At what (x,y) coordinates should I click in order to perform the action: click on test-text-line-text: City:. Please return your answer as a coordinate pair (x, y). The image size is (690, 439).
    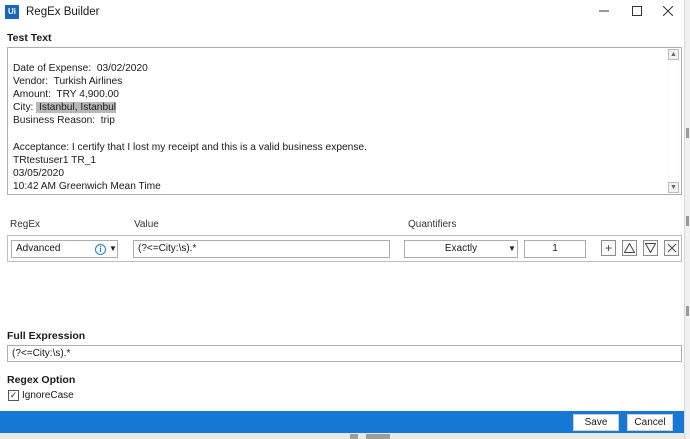
    Looking at the image, I should click on (25, 108).